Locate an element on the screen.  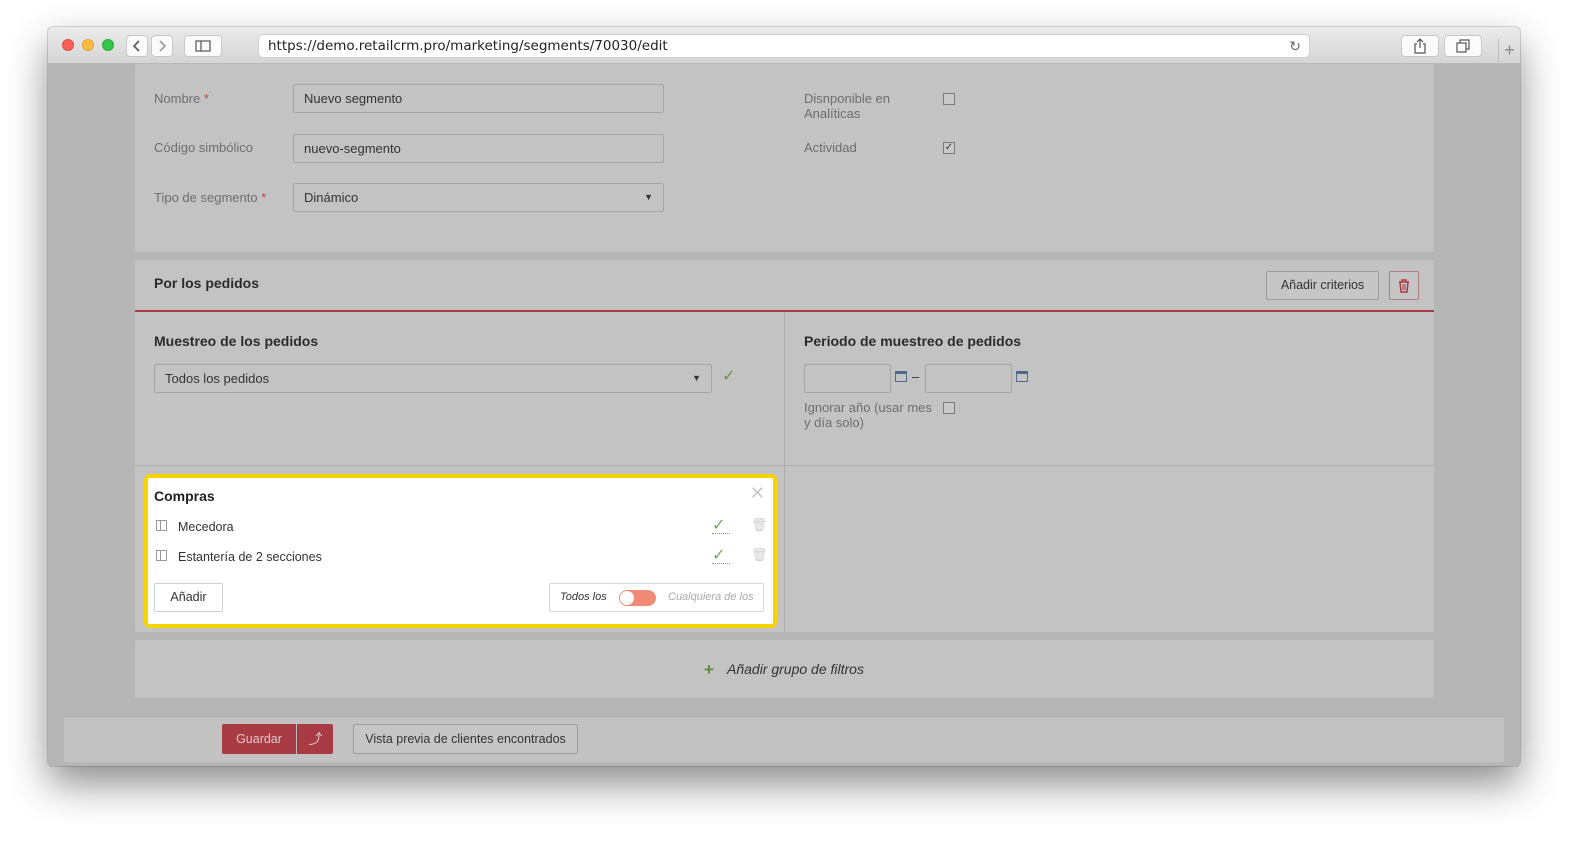
activity-checkbox: ✓ is located at coordinates (949, 148).